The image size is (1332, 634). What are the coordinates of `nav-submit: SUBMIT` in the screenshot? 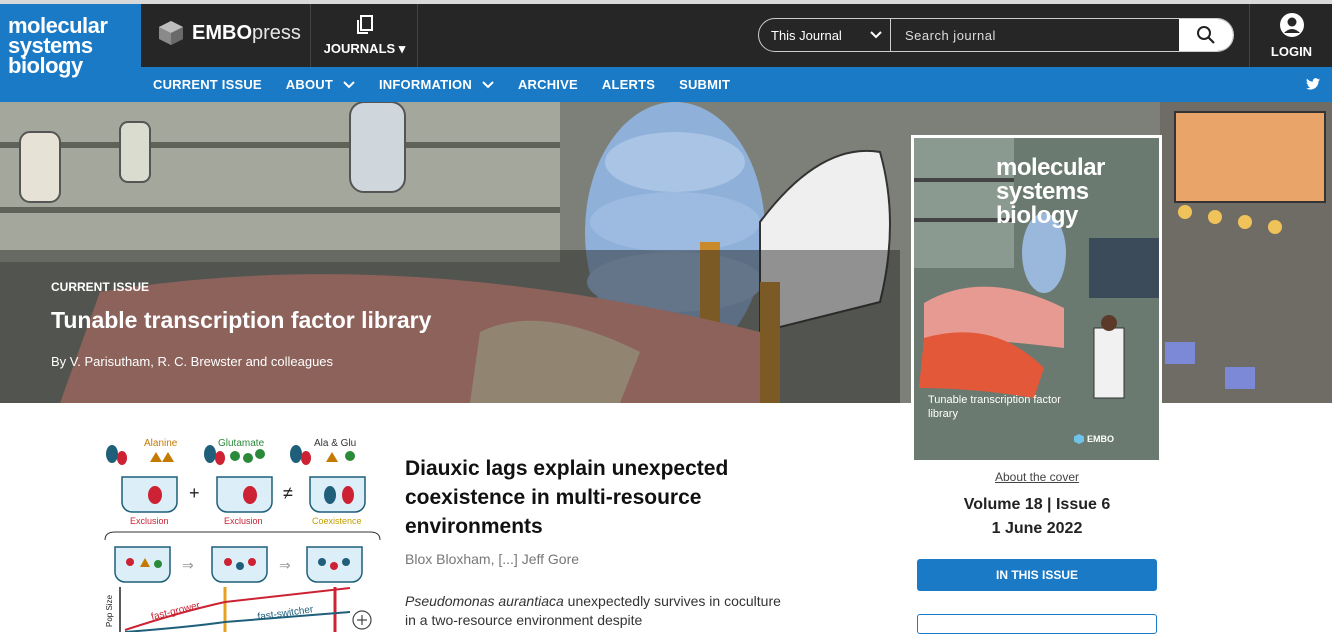 It's located at (704, 84).